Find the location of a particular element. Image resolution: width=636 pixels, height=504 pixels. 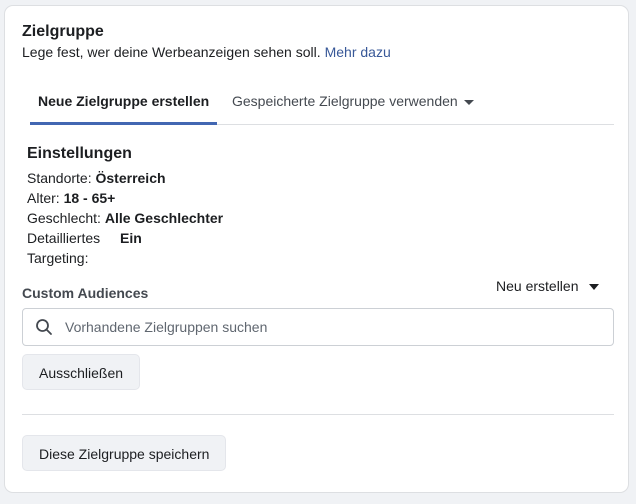

targeting-value: Ein is located at coordinates (131, 238).